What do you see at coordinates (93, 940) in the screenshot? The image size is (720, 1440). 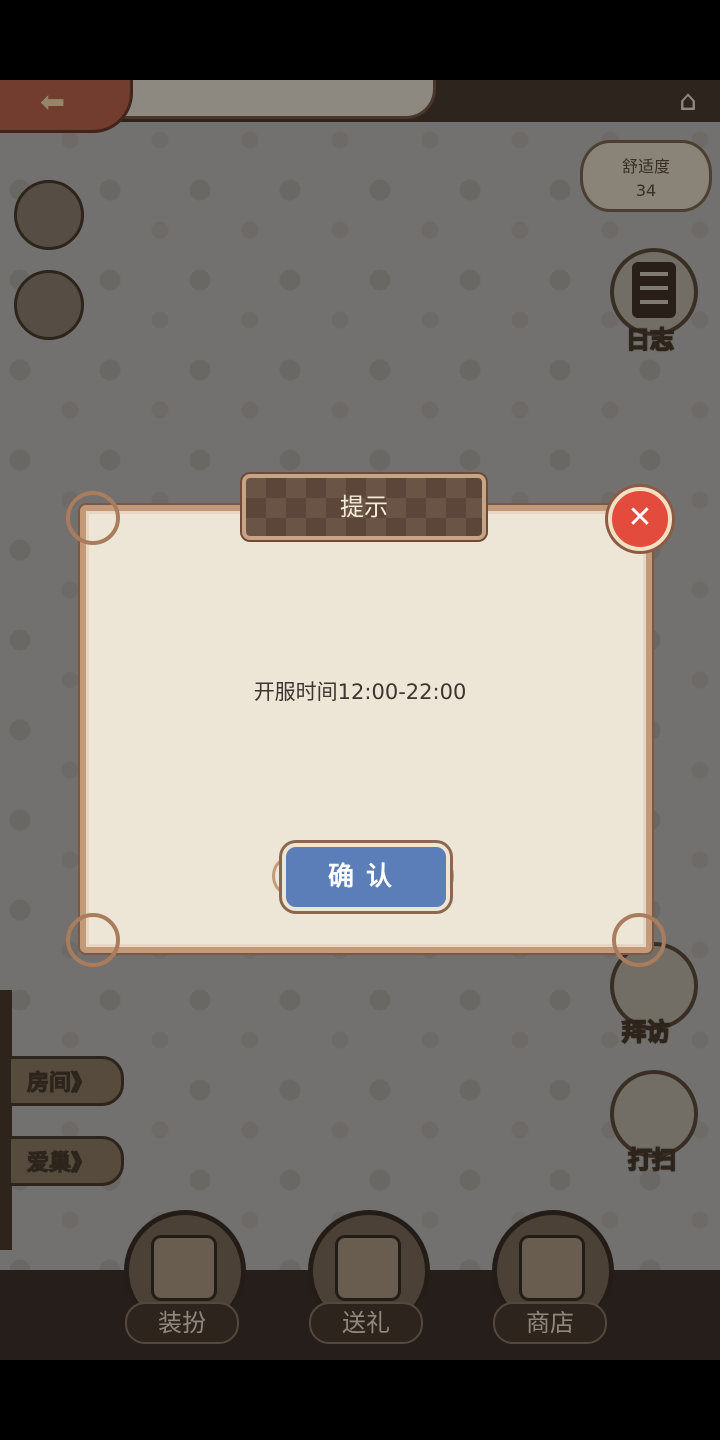 I see `ornament-bottom-left` at bounding box center [93, 940].